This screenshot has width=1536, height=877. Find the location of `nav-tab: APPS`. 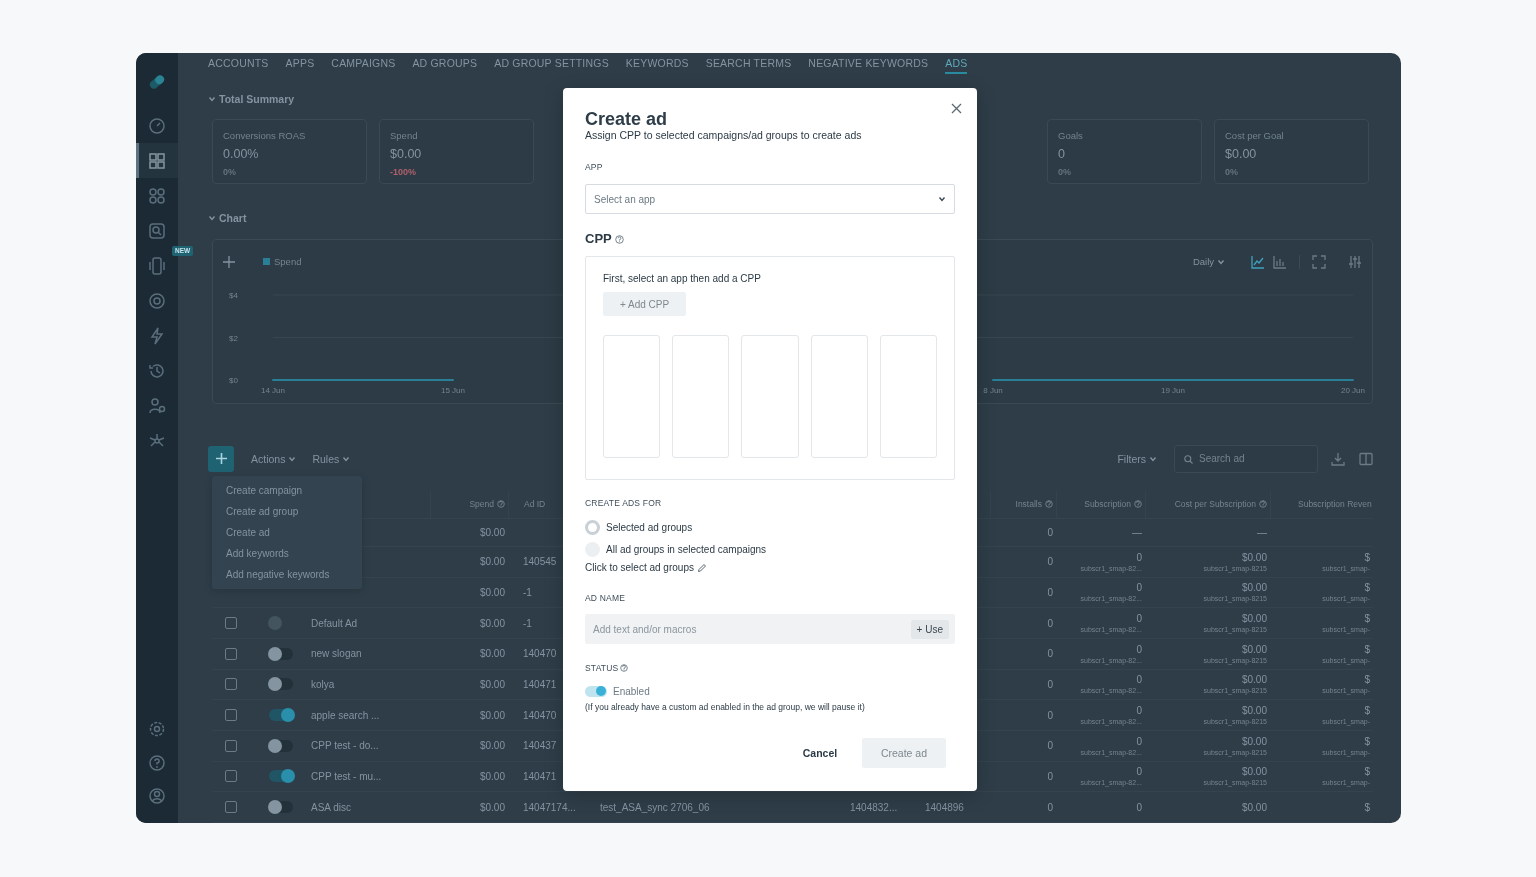

nav-tab: APPS is located at coordinates (300, 63).